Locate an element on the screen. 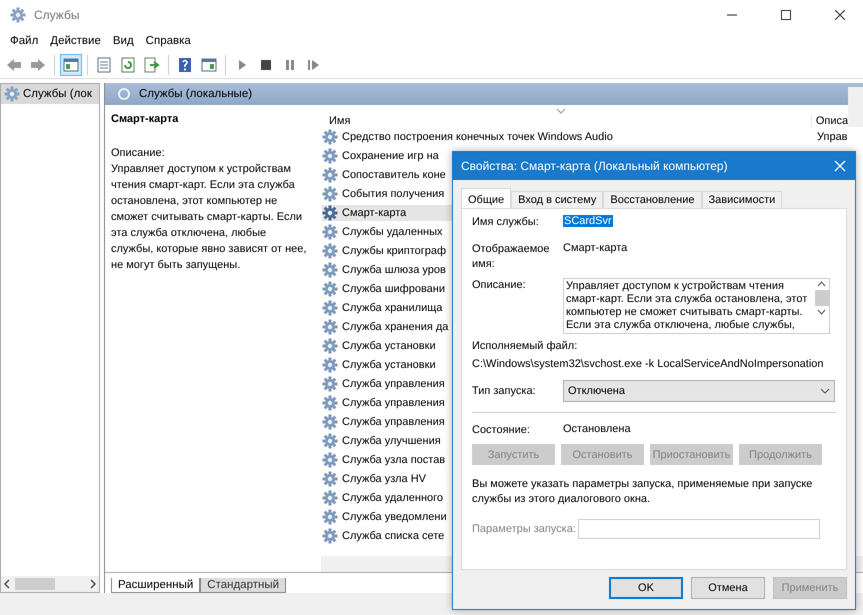  forward-arrow-icon is located at coordinates (38, 65).